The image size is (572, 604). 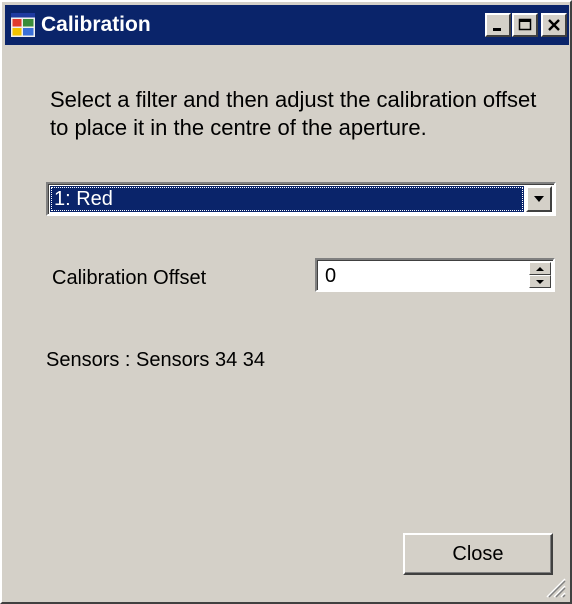 I want to click on filter-select-value: 1: Red, so click(x=287, y=199).